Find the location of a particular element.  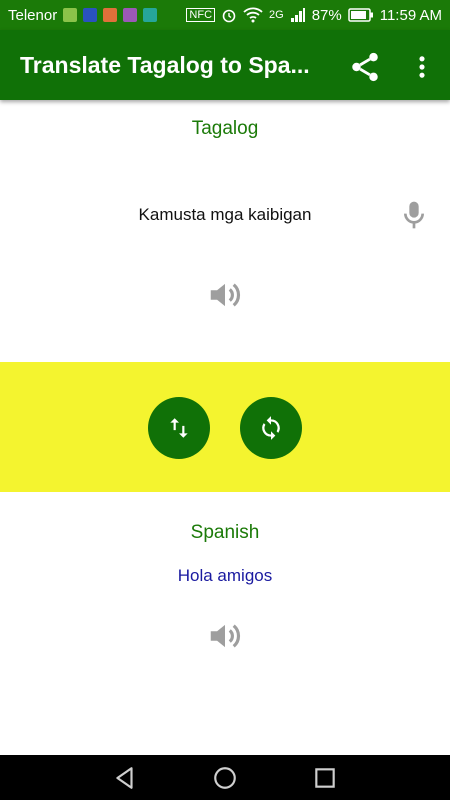

refresh-translate-icon is located at coordinates (271, 428).